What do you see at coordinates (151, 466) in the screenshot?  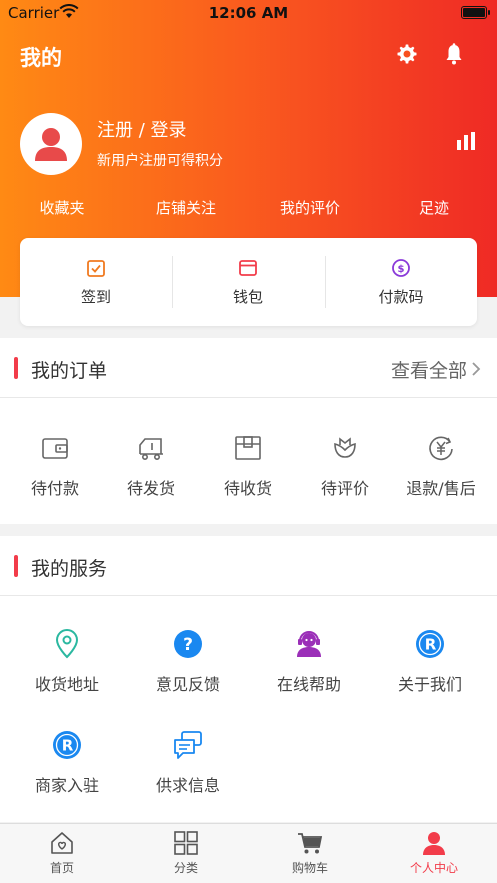 I see `order-status-to-ship: 待发货` at bounding box center [151, 466].